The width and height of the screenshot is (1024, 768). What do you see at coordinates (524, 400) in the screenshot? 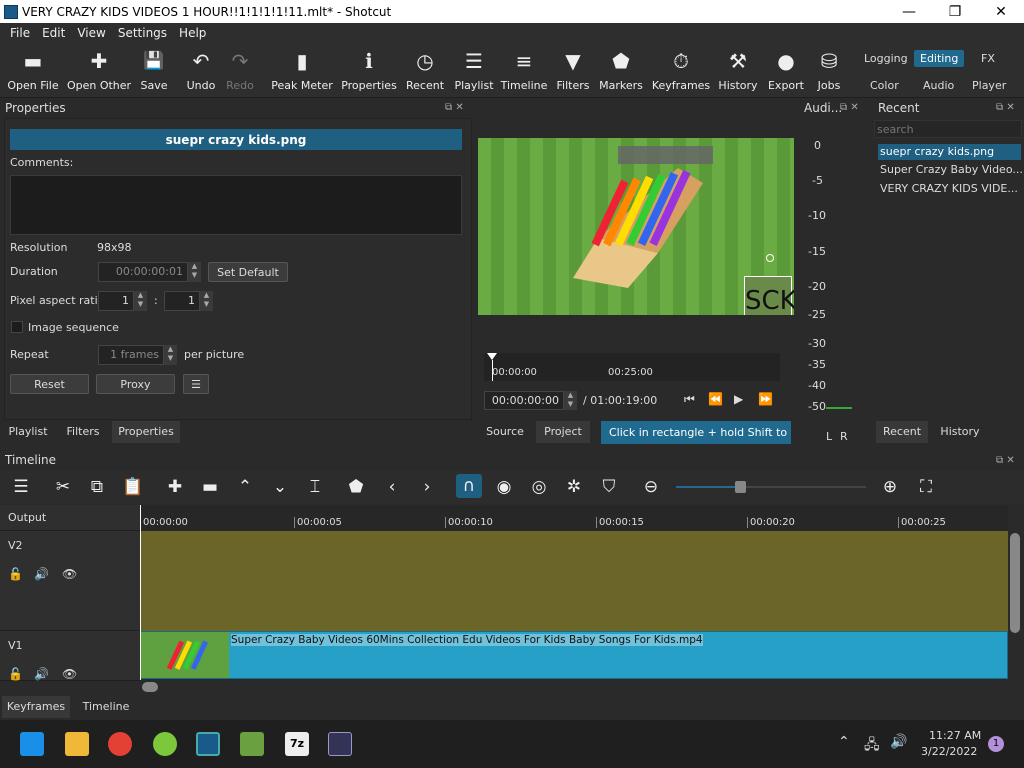
I see `player-timecode-input: 00:00:00:00` at bounding box center [524, 400].